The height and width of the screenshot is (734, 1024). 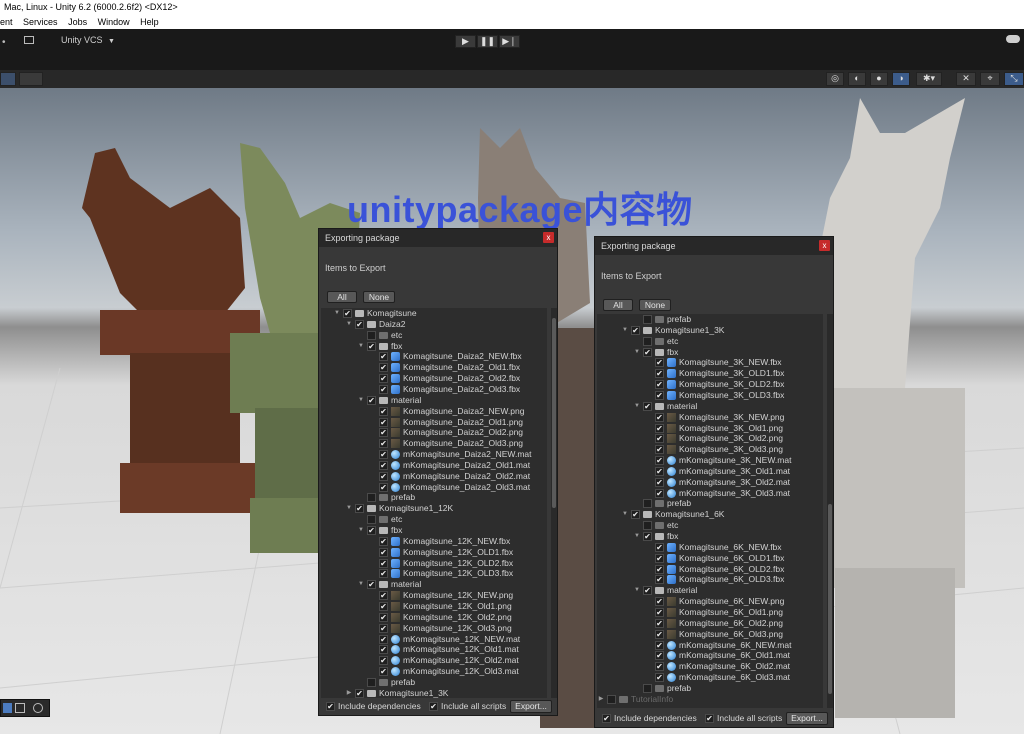 I want to click on tree-row: ✔ Komagitsune_12K_OLD2.fbx, so click(x=434, y=563).